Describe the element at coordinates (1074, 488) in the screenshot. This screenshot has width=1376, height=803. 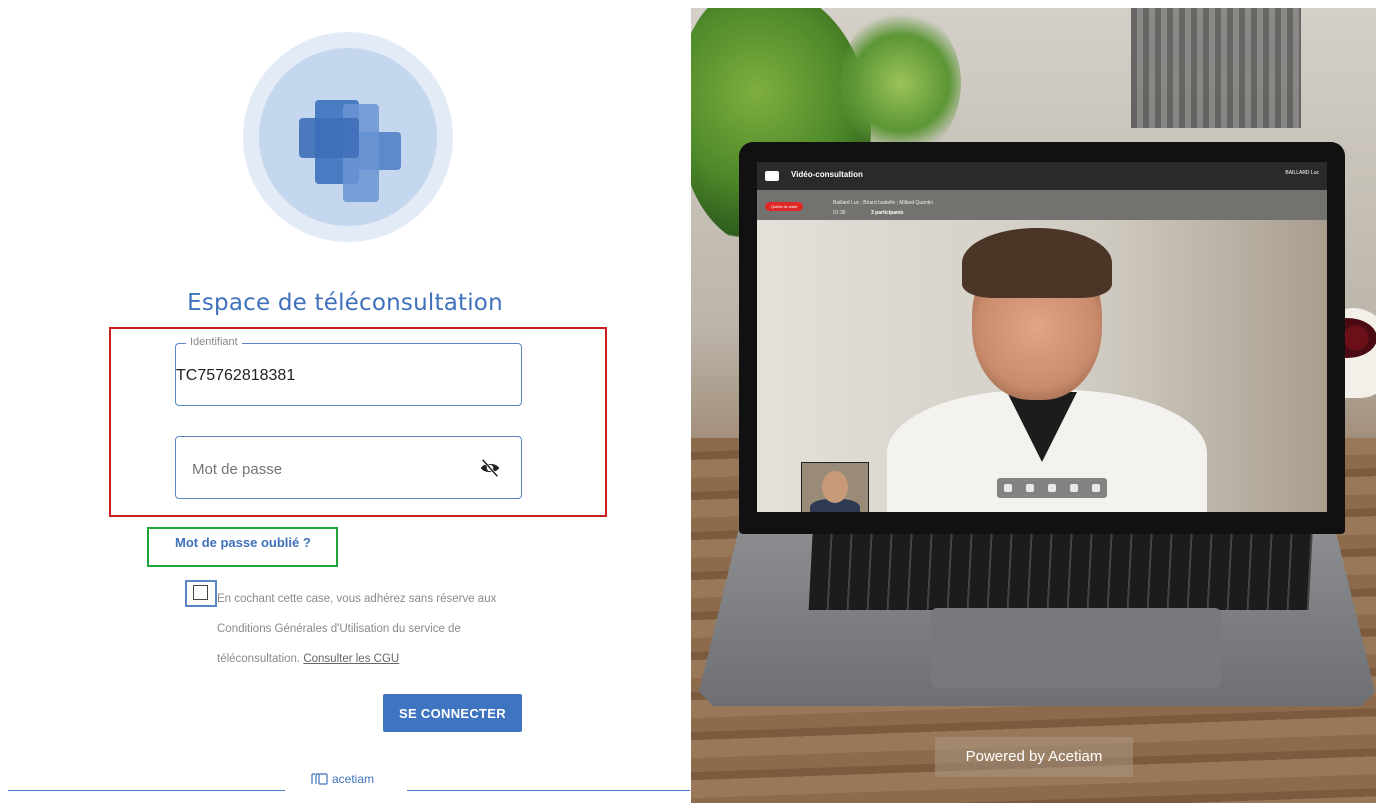
I see `fullscreen-icon` at that location.